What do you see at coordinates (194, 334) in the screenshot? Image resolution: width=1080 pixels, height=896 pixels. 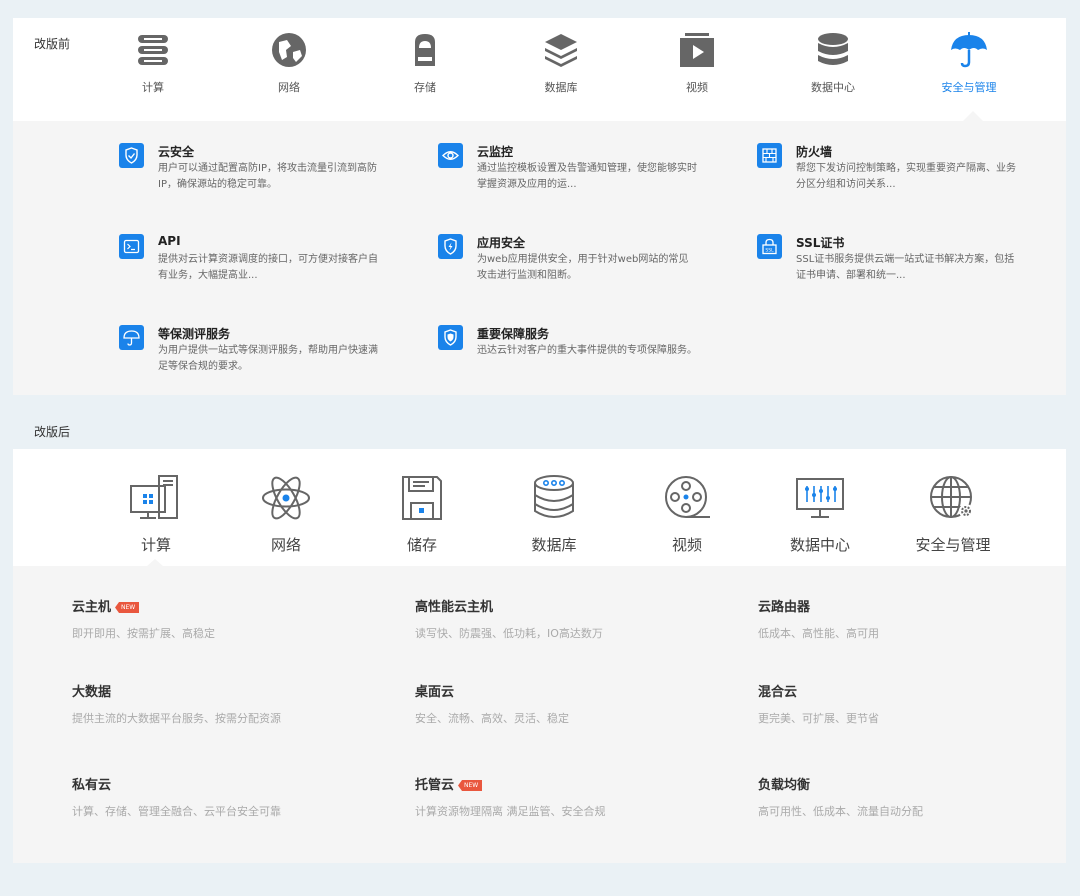 I see `card-title: 等保测评服务` at bounding box center [194, 334].